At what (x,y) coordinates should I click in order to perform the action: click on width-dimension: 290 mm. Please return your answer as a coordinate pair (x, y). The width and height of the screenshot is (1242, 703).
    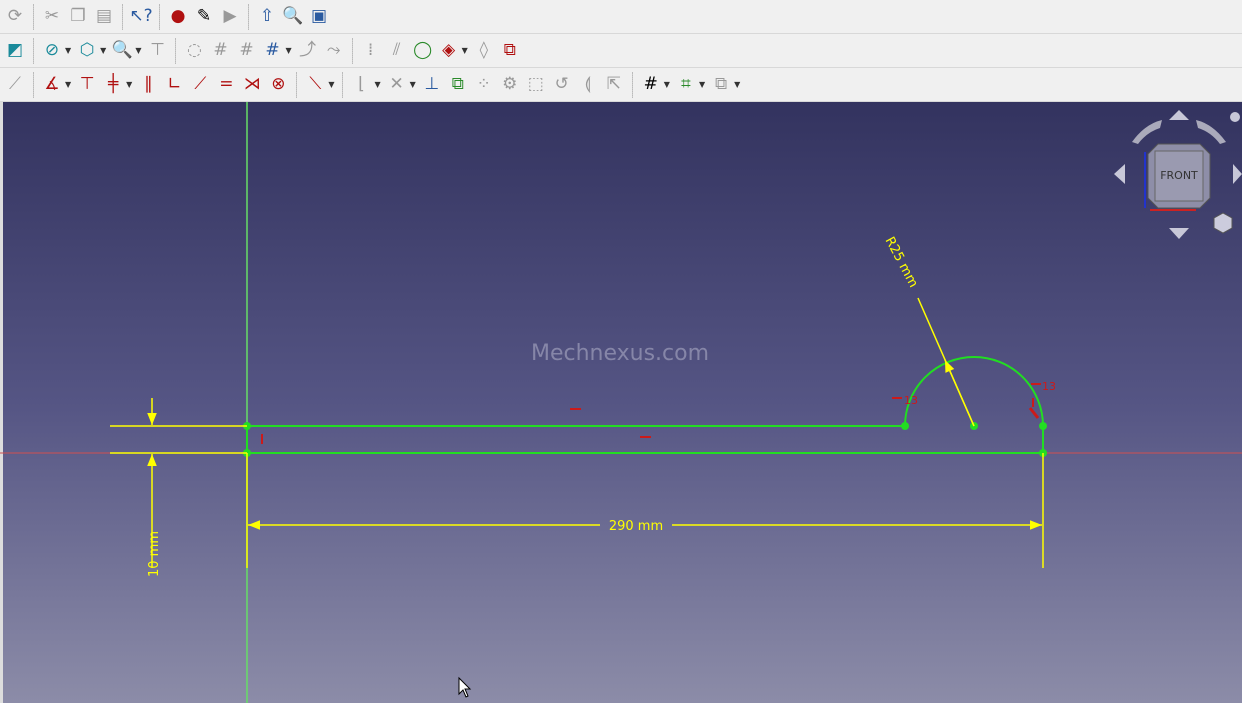
    Looking at the image, I should click on (636, 526).